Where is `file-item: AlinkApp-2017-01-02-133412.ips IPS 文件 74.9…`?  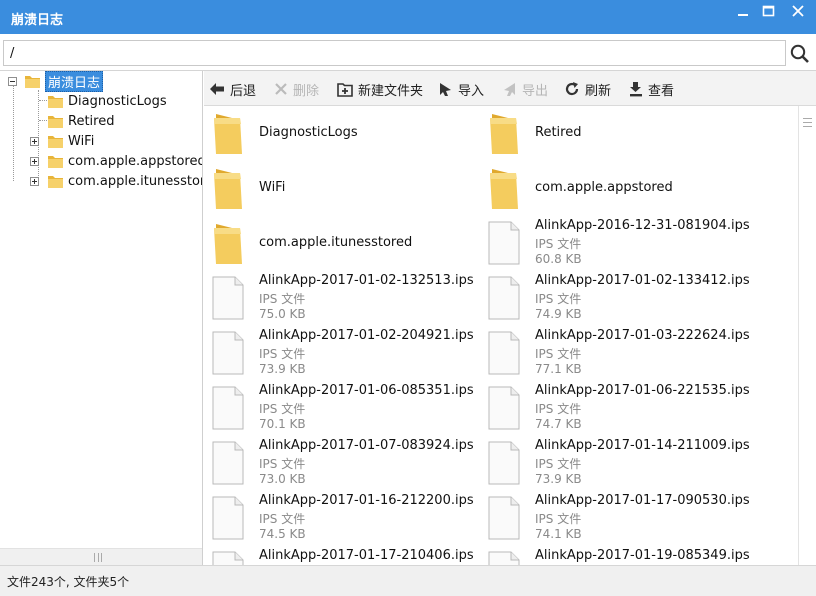 file-item: AlinkApp-2017-01-02-133412.ips IPS 文件 74.9… is located at coordinates (618, 298).